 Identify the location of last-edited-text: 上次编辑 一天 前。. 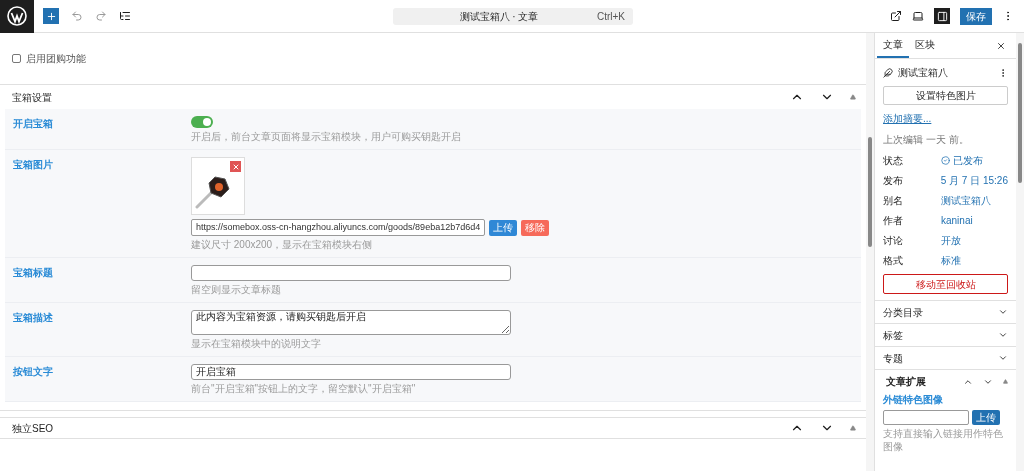
(926, 140).